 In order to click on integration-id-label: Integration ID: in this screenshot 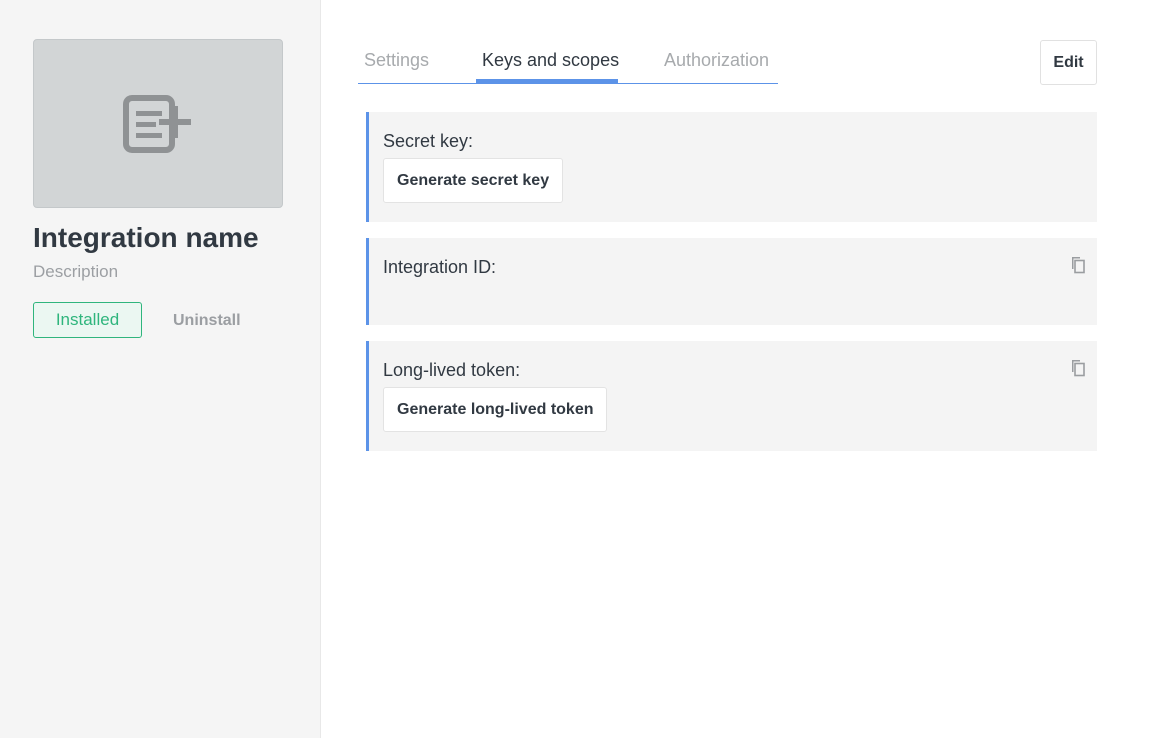, I will do `click(440, 267)`.